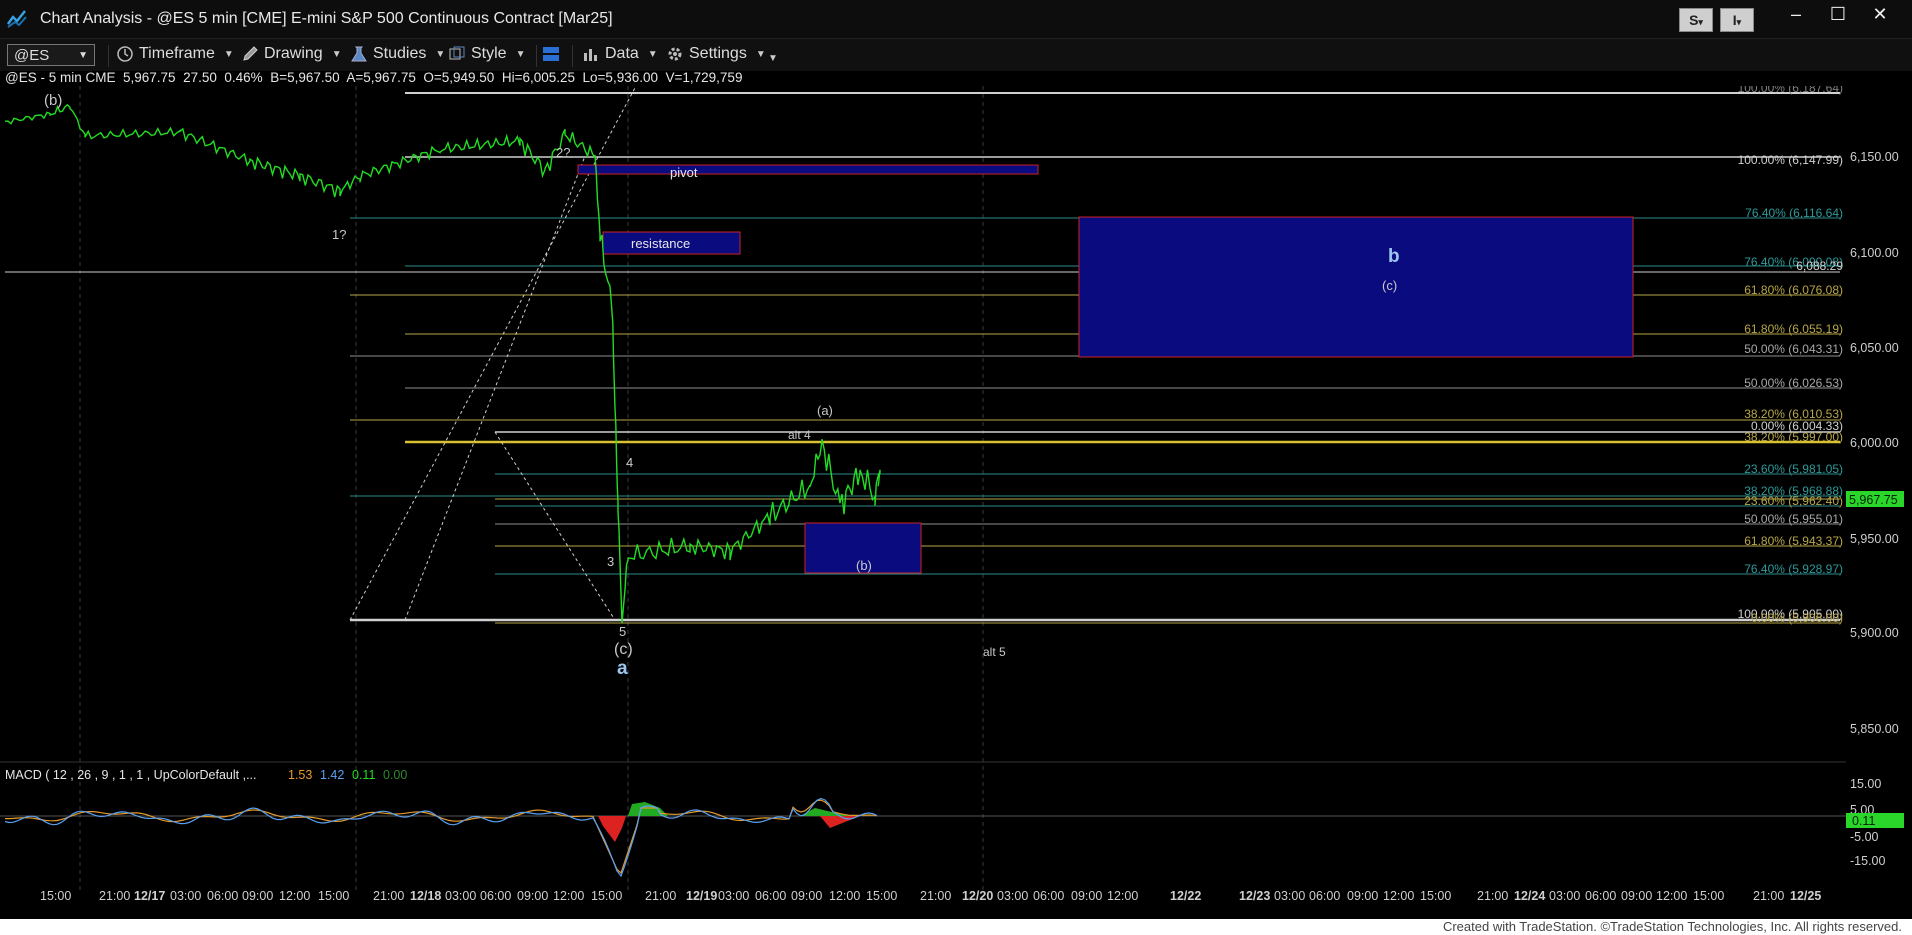 Image resolution: width=1912 pixels, height=935 pixels. I want to click on label-big-b: b, so click(1394, 256).